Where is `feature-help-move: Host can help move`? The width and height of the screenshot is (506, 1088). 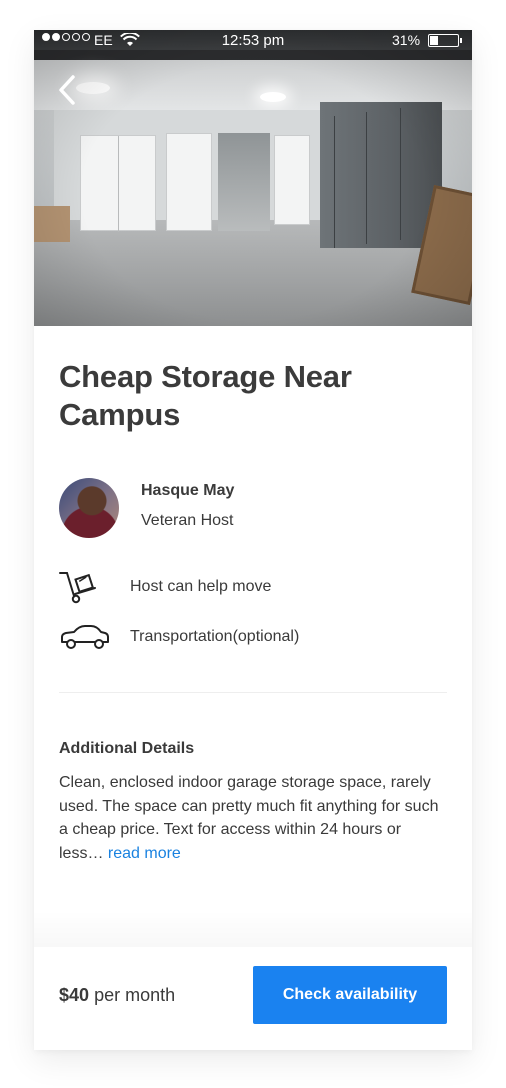 feature-help-move: Host can help move is located at coordinates (249, 587).